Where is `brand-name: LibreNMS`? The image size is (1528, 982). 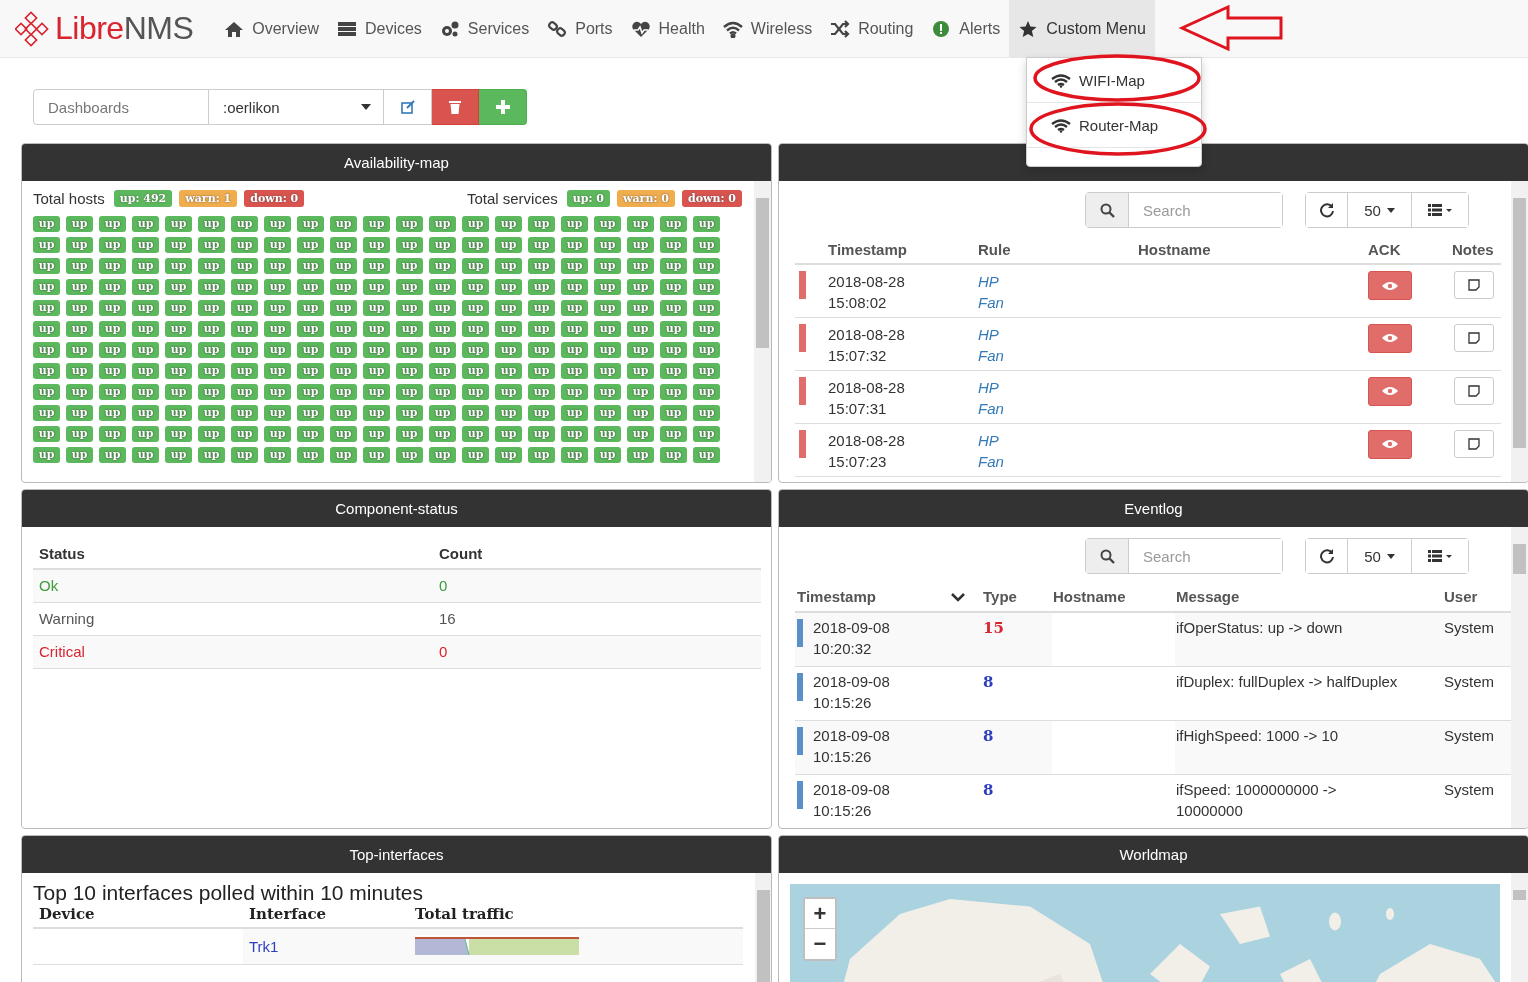
brand-name: LibreNMS is located at coordinates (124, 28).